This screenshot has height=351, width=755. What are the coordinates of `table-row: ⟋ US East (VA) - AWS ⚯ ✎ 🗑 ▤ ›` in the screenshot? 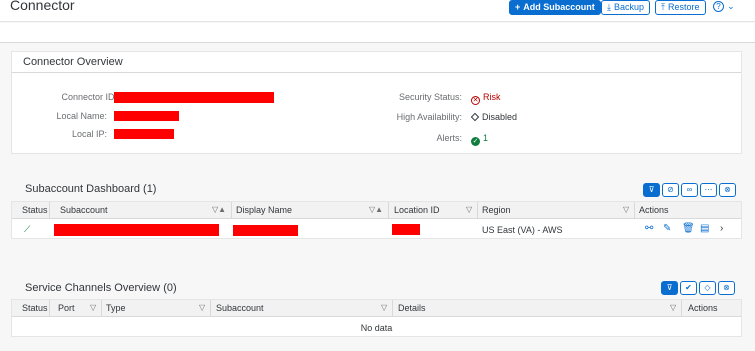 It's located at (376, 229).